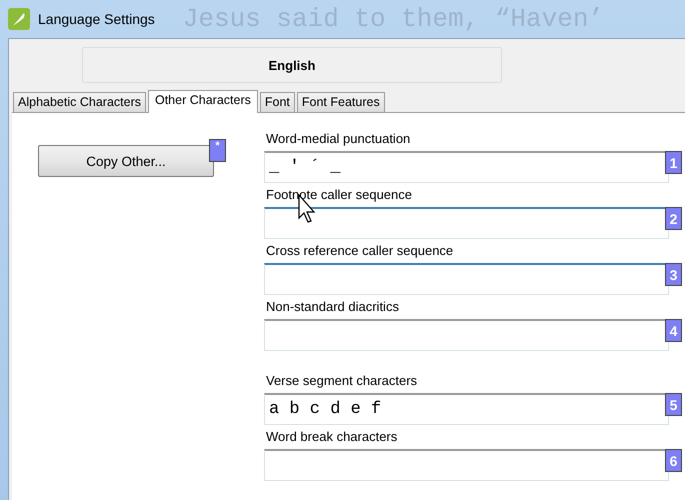  Describe the element at coordinates (341, 381) in the screenshot. I see `field-label: Verse segment characters` at that location.